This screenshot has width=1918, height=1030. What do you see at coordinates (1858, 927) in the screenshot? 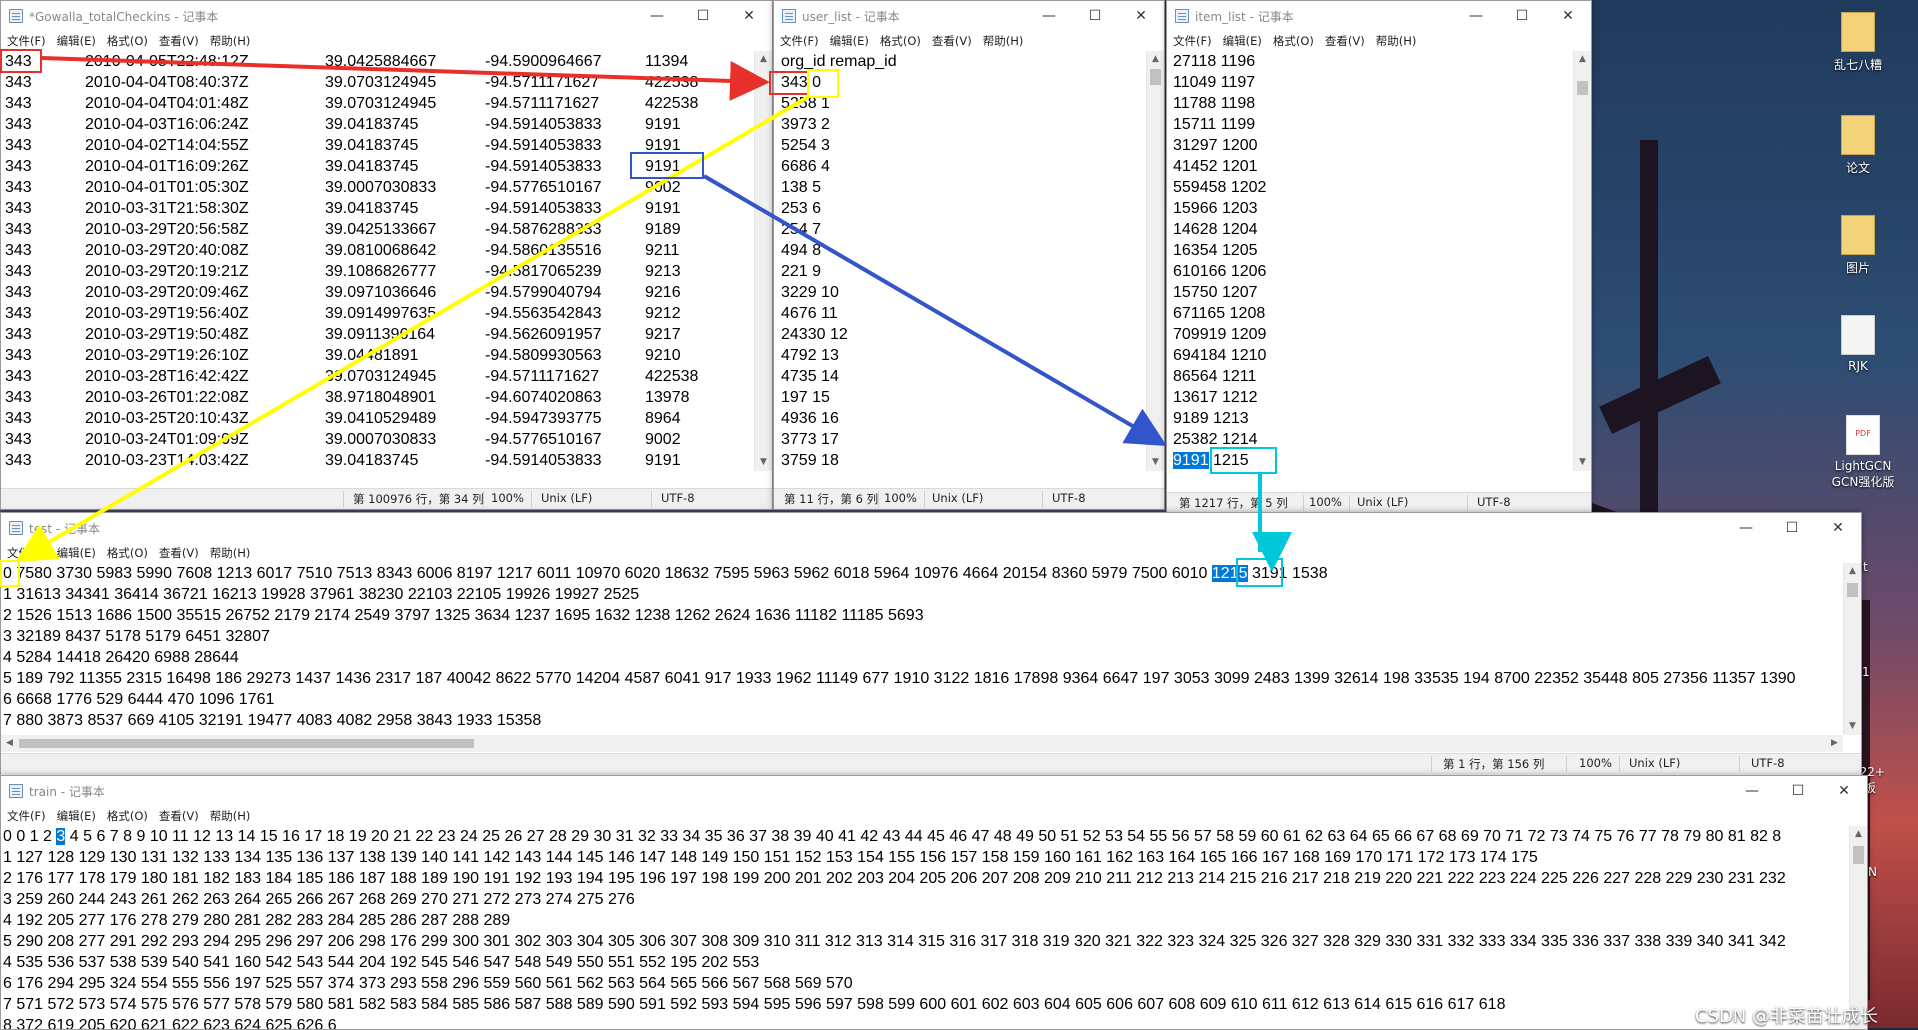
I see `vertical-scrollbar: ▲` at bounding box center [1858, 927].